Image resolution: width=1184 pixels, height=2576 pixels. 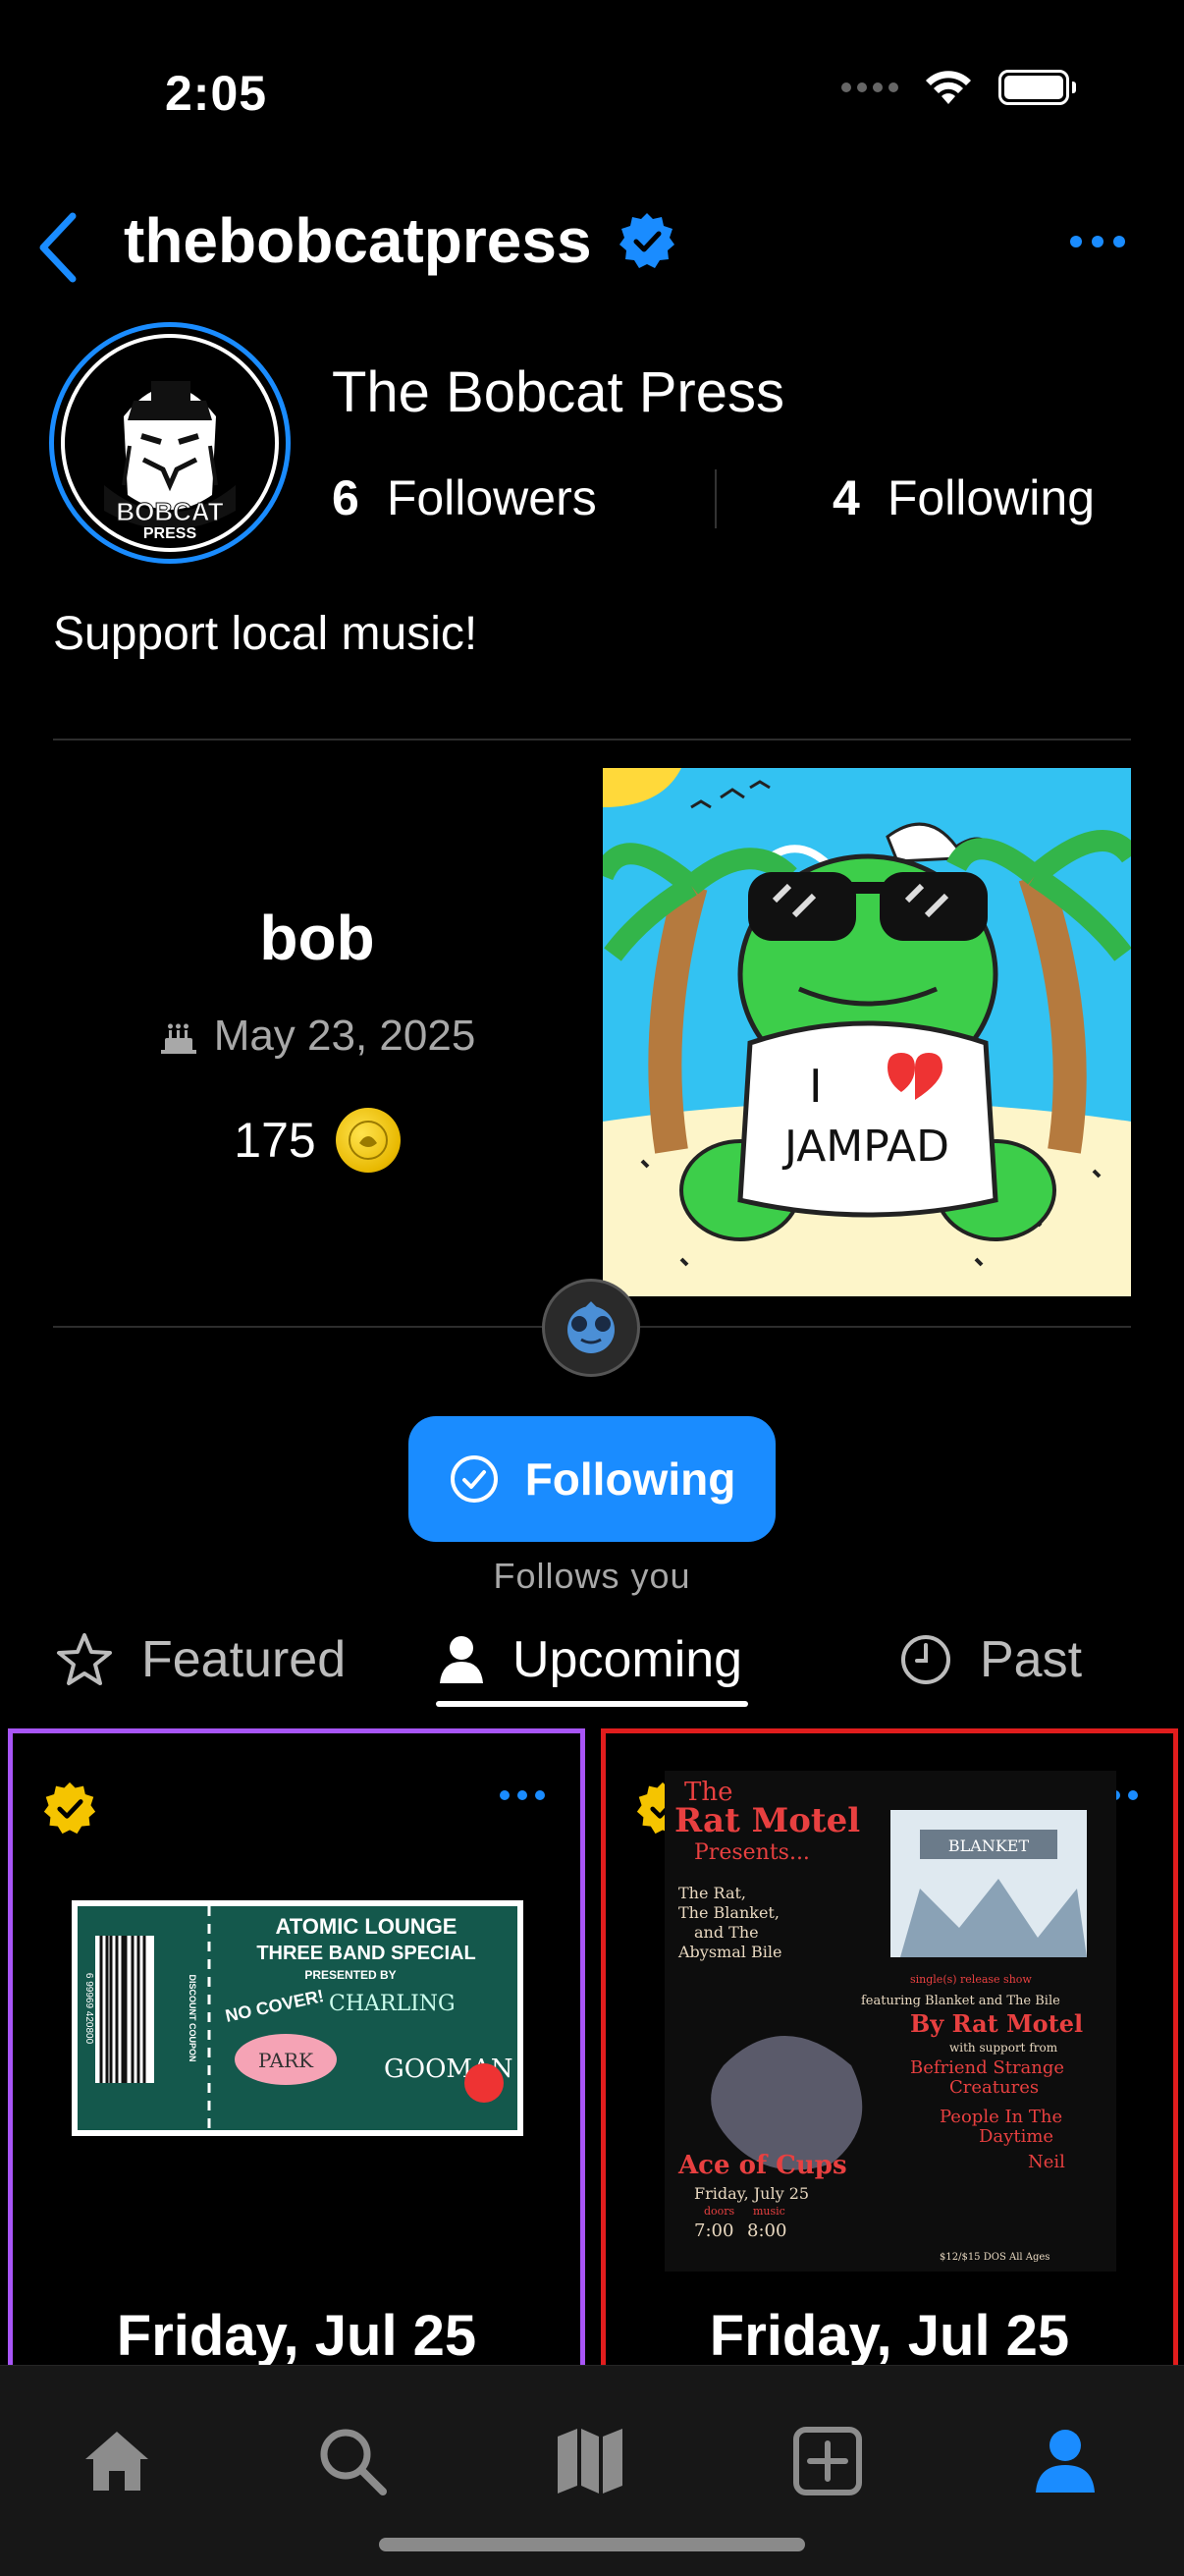 I want to click on svg-text: Daytime, so click(x=1016, y=2136).